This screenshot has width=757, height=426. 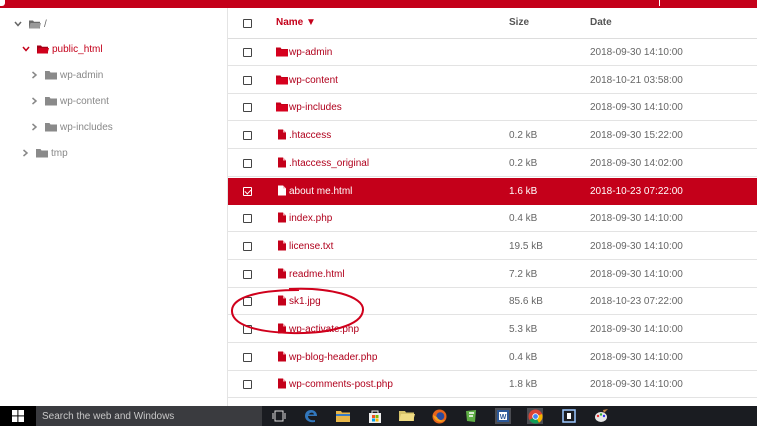 What do you see at coordinates (343, 416) in the screenshot?
I see `file-explorer-icon` at bounding box center [343, 416].